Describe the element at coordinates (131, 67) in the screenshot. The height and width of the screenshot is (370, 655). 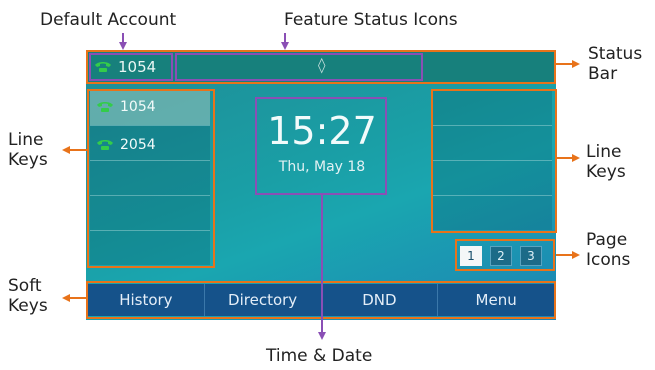
I see `default-account-outline` at that location.